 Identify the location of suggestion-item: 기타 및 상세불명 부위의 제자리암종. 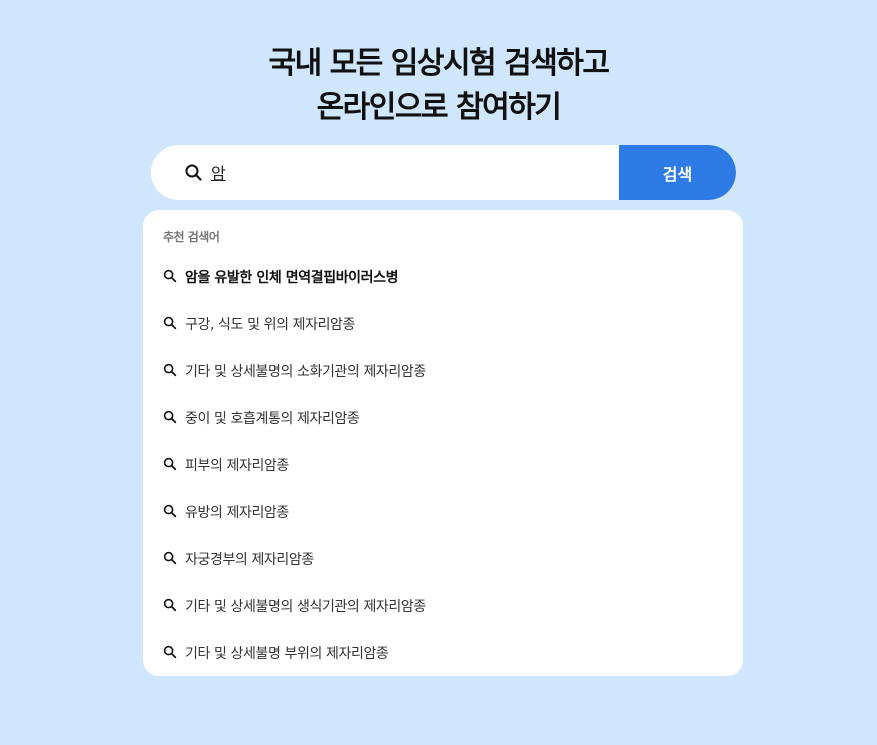
(443, 652).